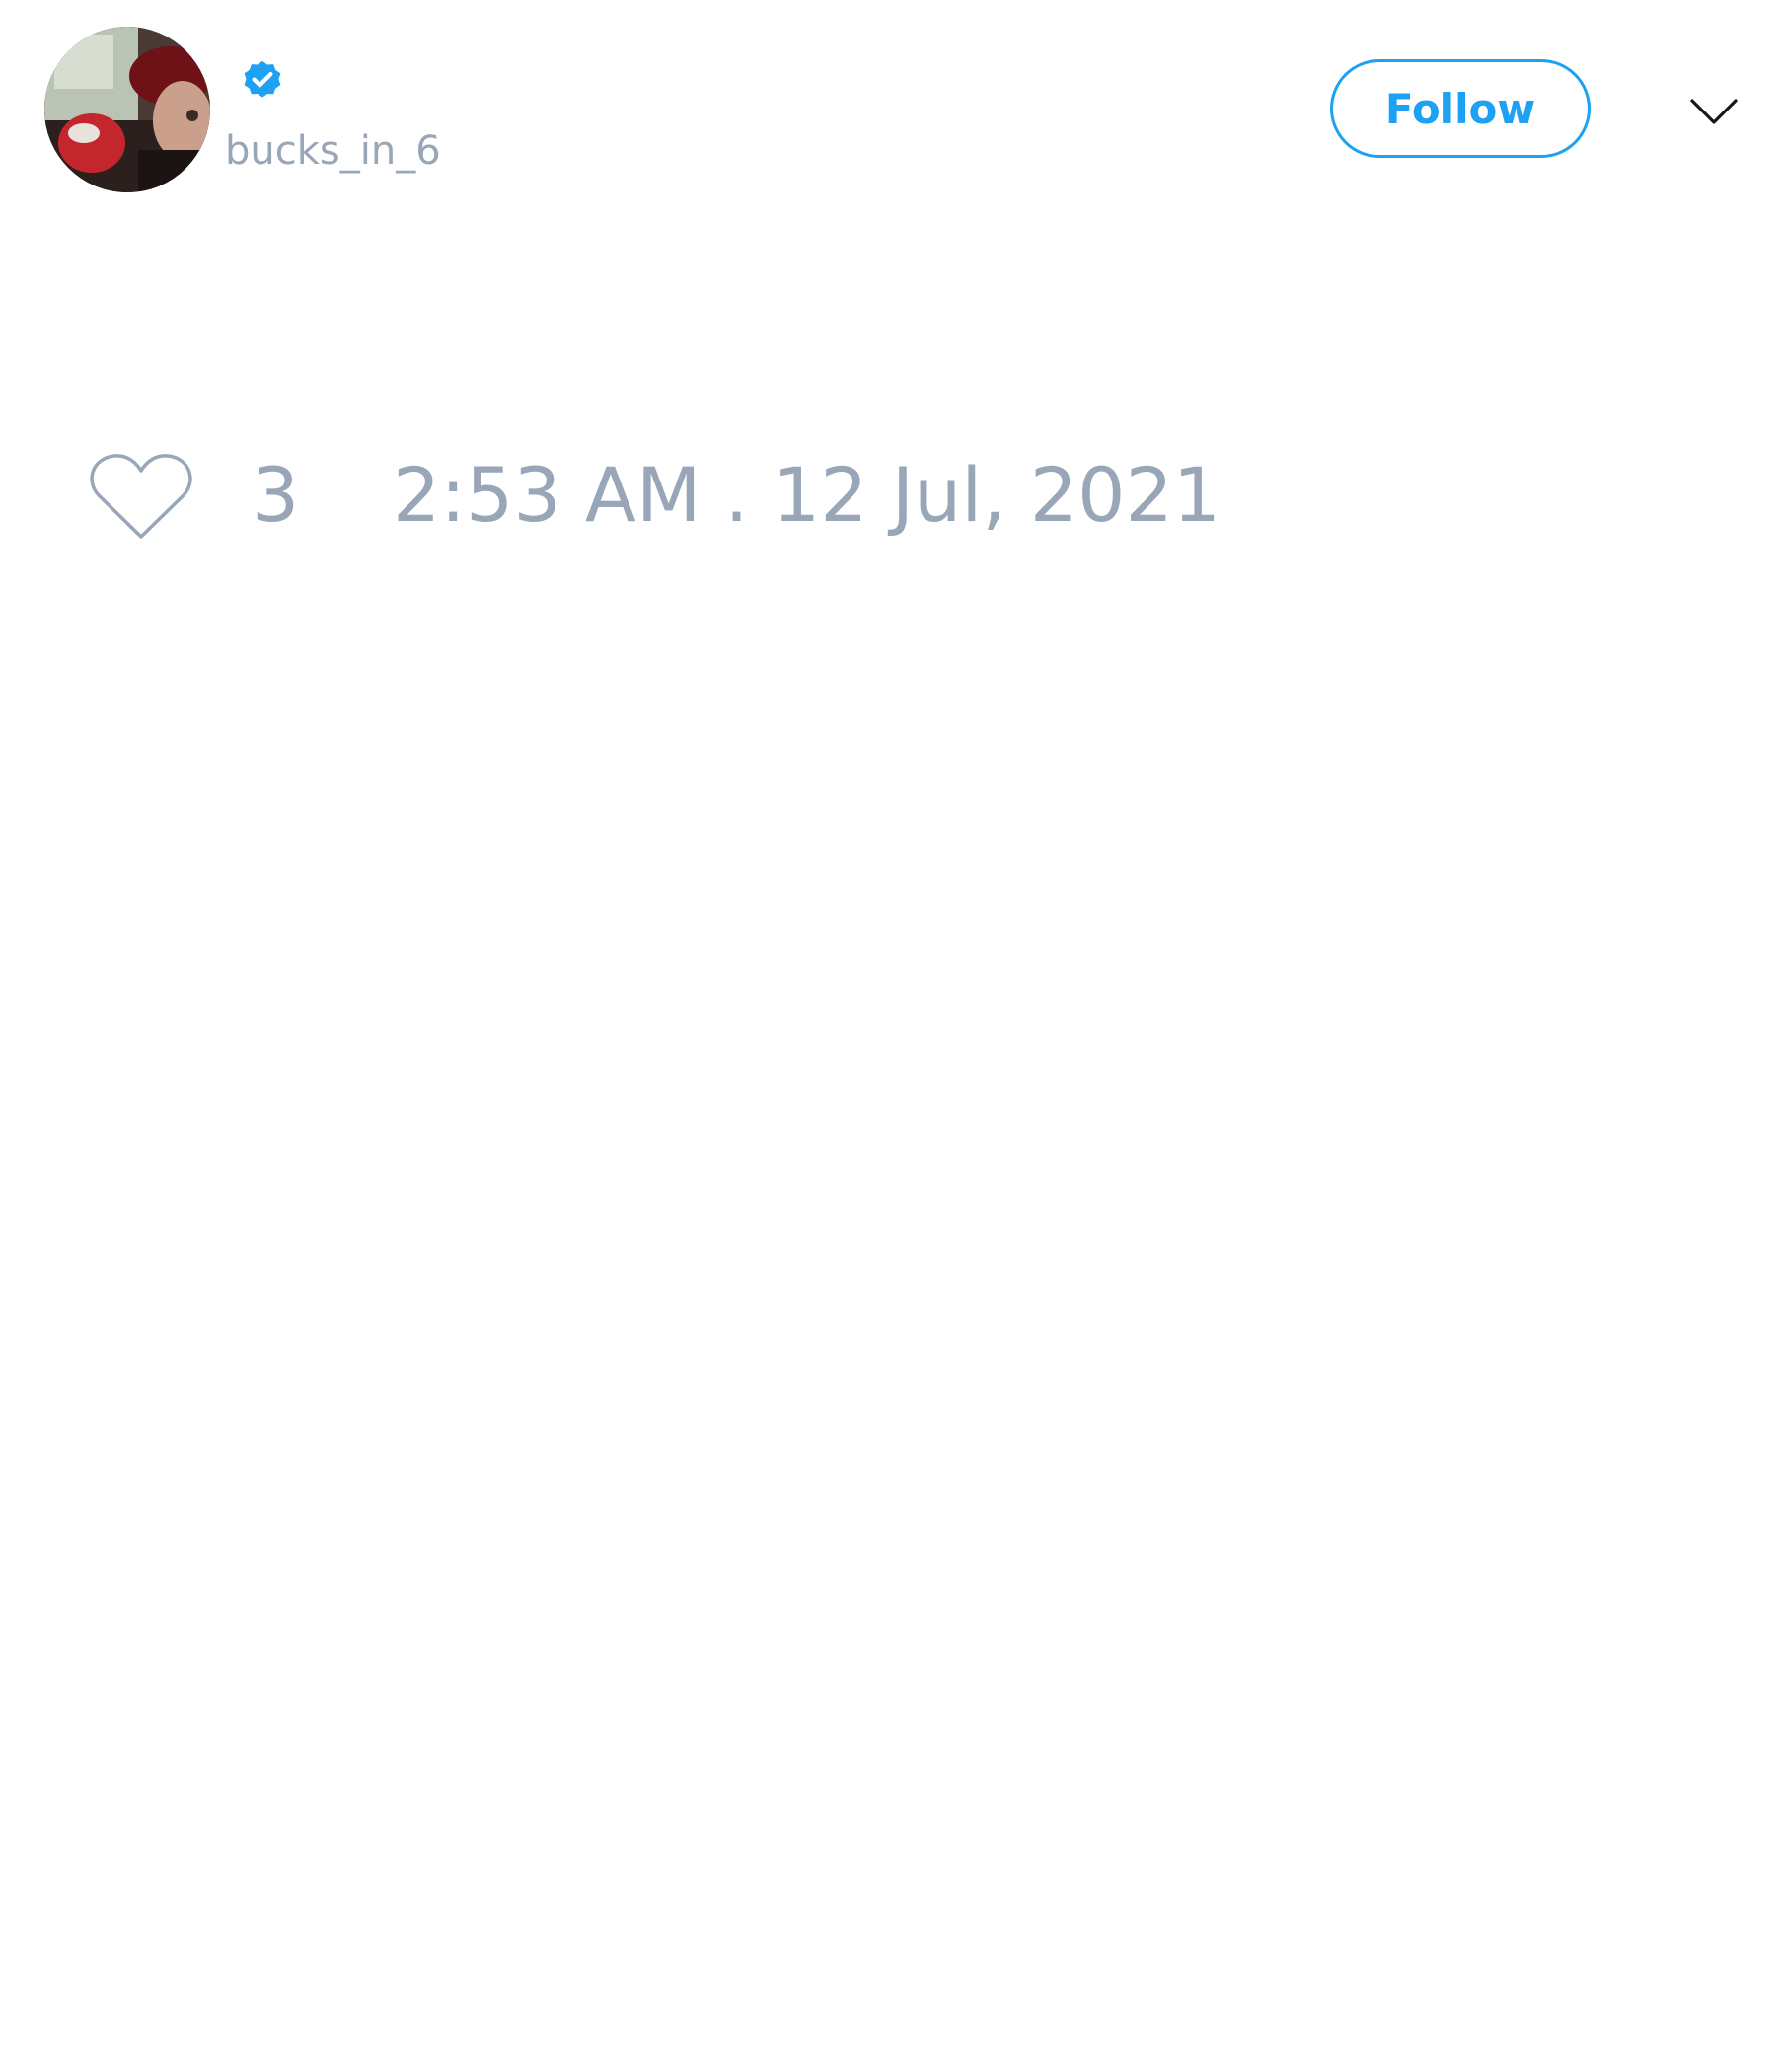 The width and height of the screenshot is (1776, 2072). I want to click on verified-badge-icon, so click(262, 79).